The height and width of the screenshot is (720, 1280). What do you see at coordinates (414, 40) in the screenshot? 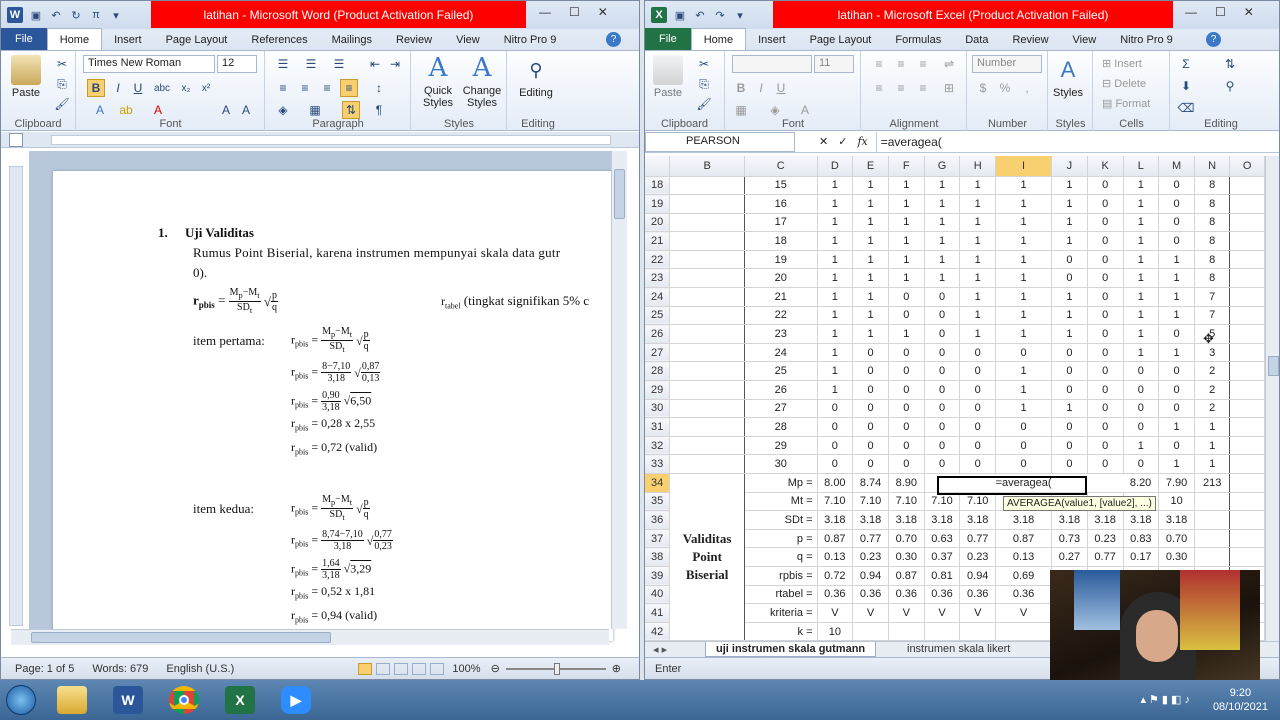
I see `tab-review: Review` at bounding box center [414, 40].